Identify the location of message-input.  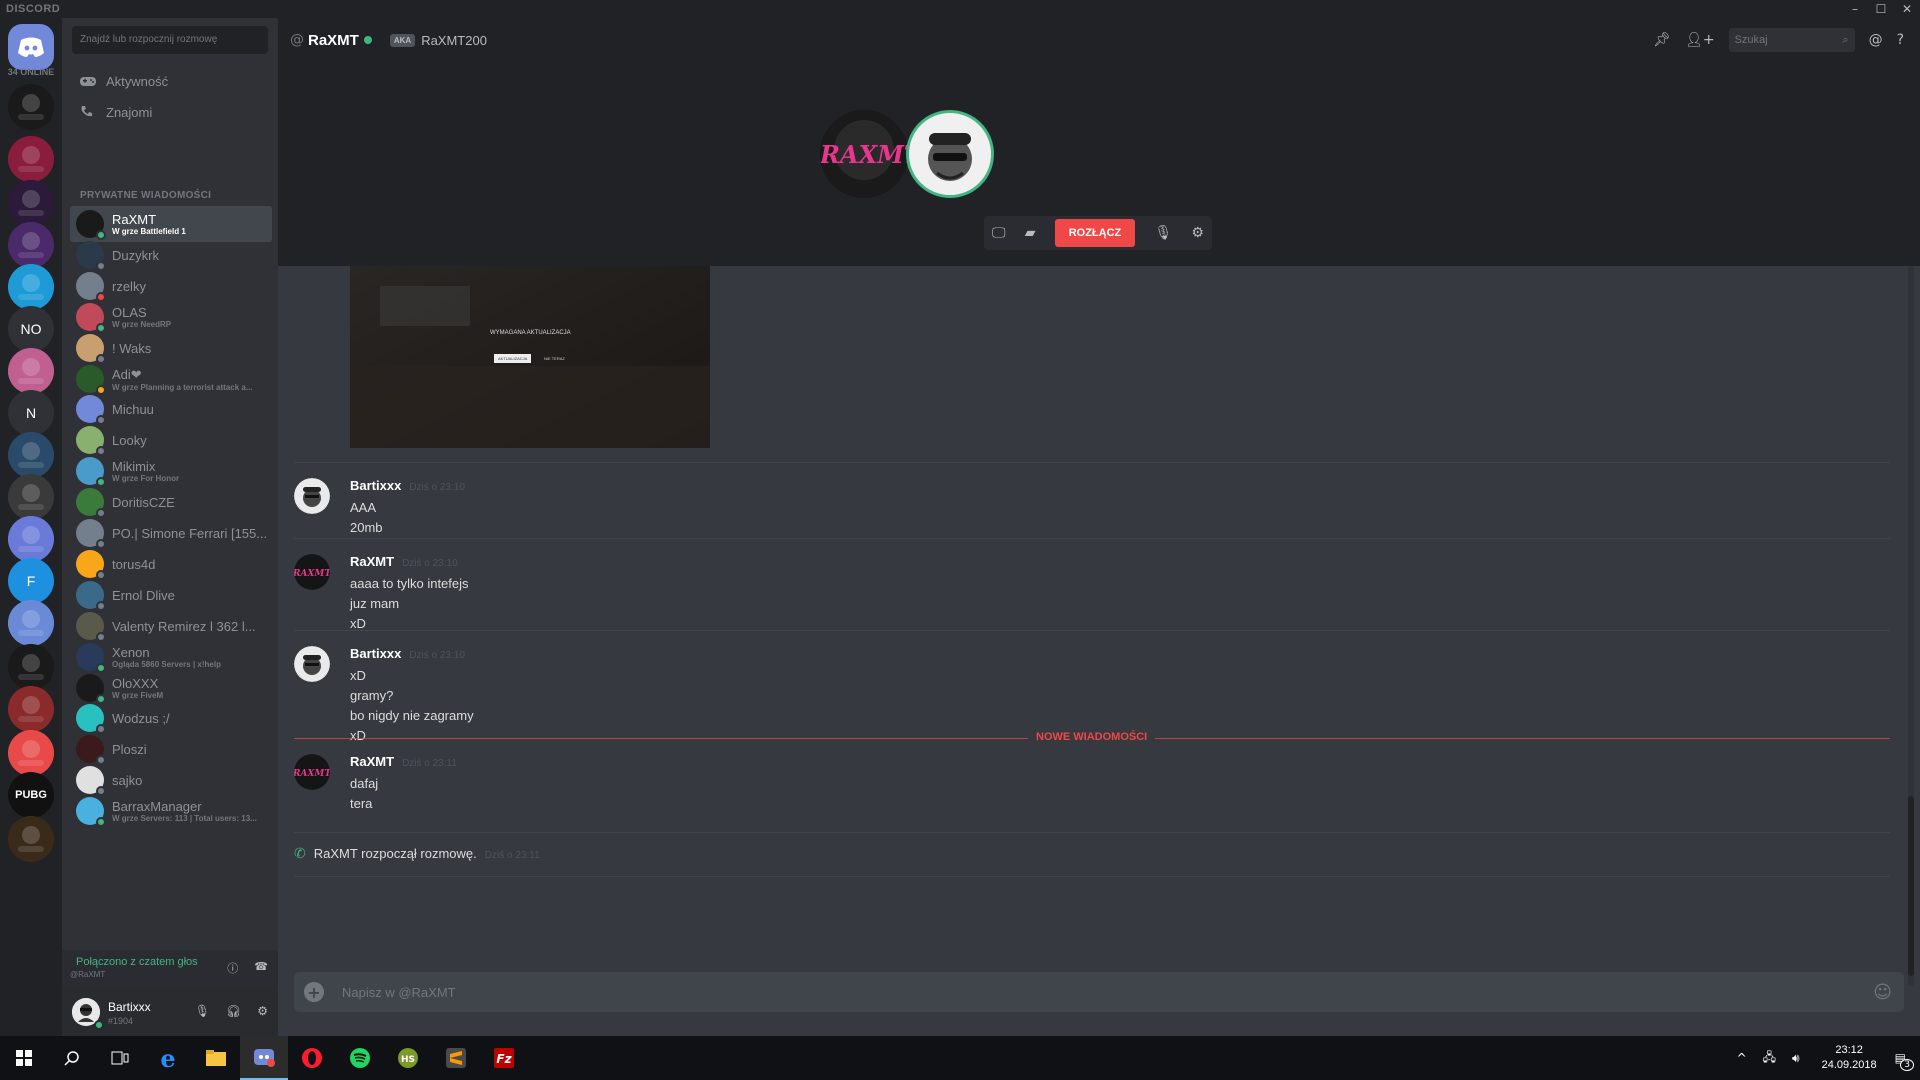
(1108, 992).